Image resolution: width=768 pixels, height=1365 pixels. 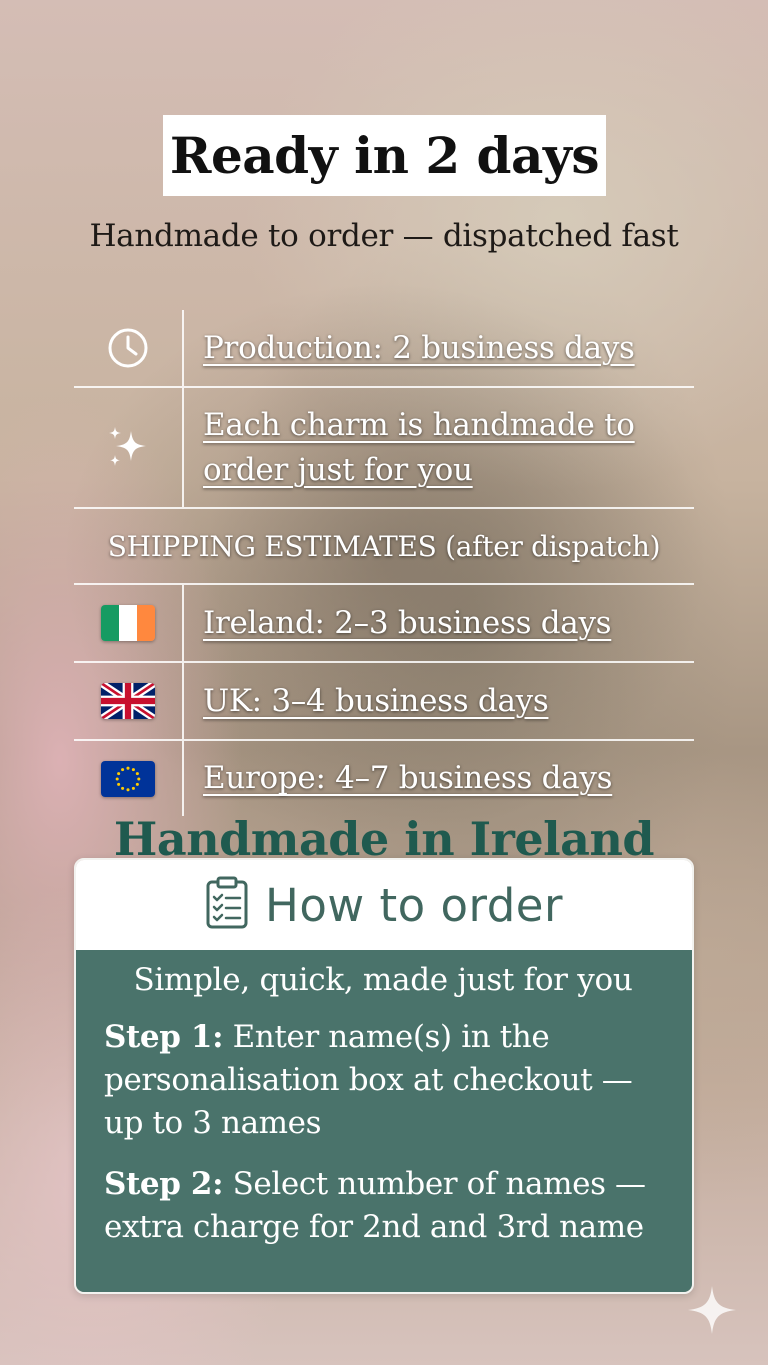 I want to click on sparkle-icon, so click(x=712, y=1310).